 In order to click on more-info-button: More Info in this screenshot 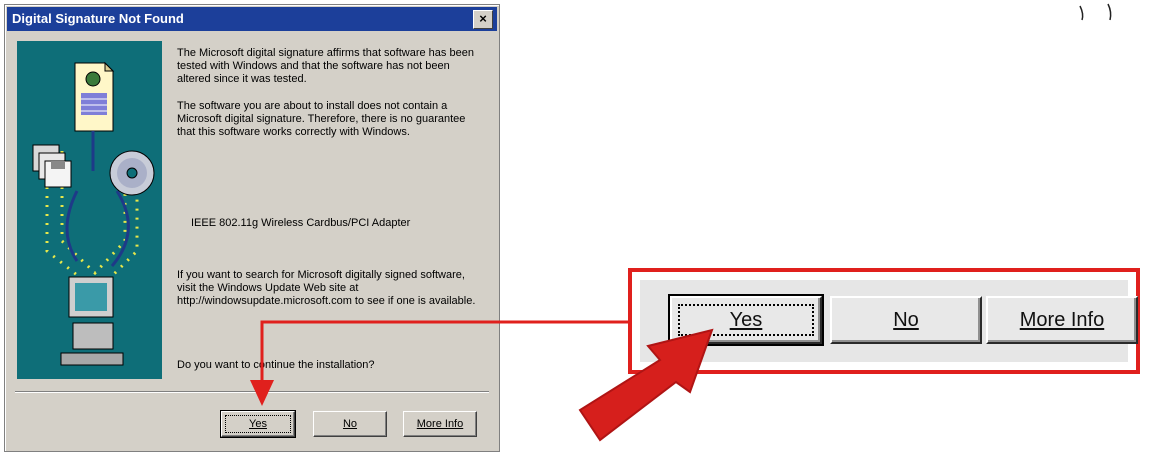, I will do `click(440, 424)`.